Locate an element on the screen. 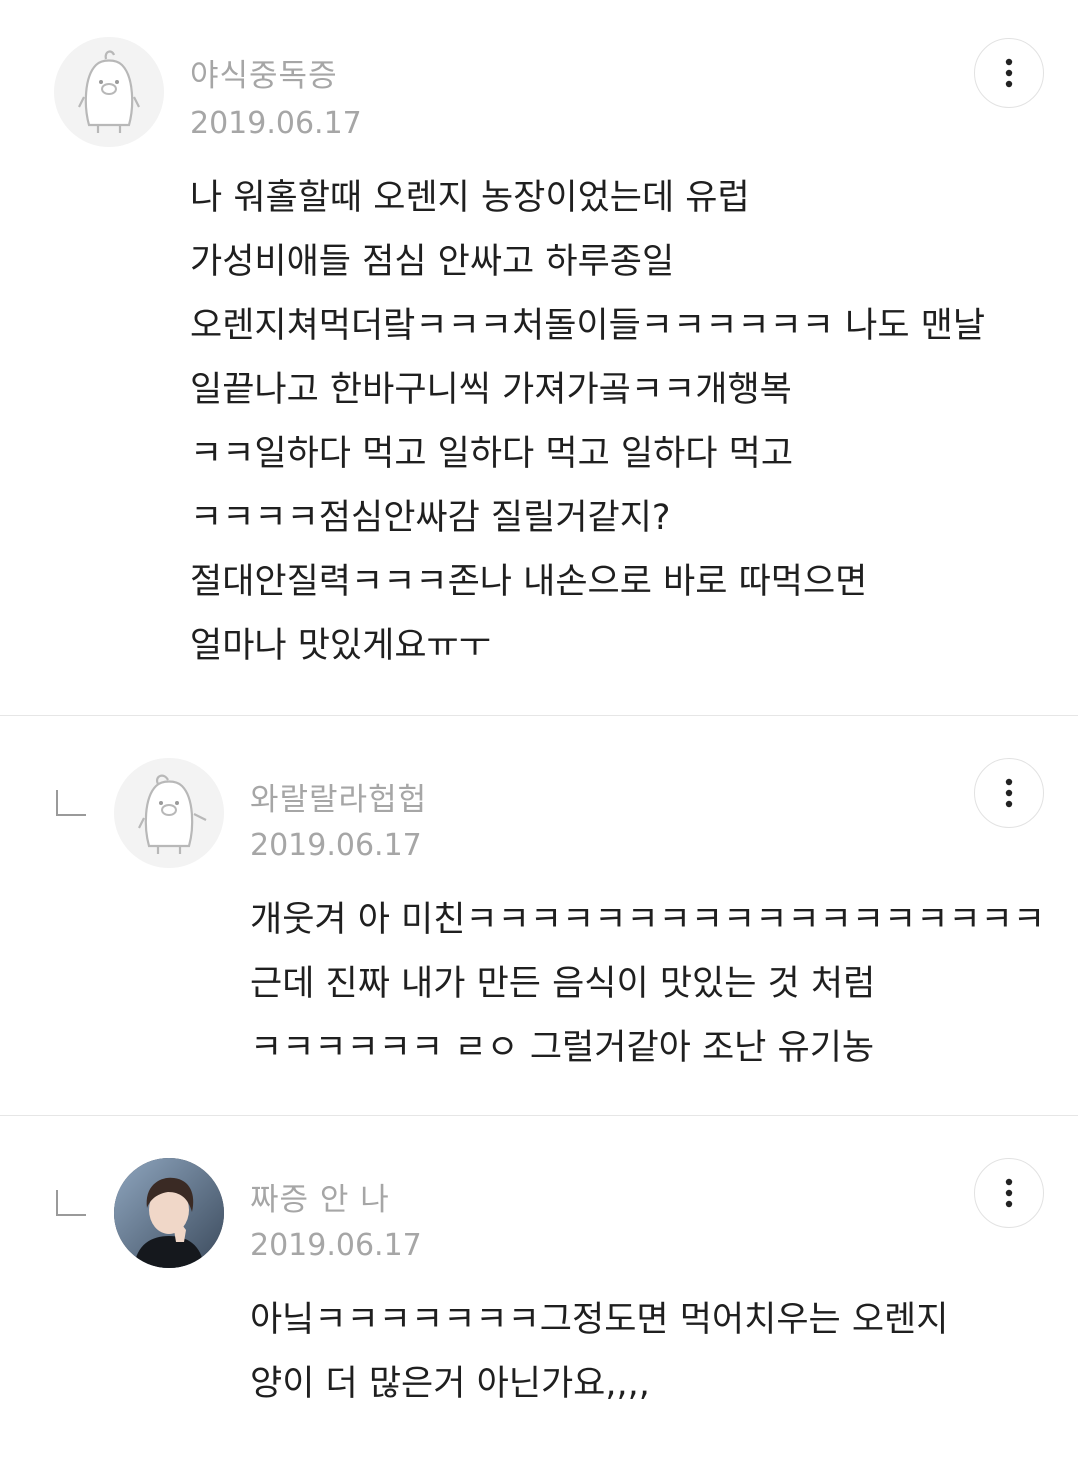  comment-line: 얼마나 맛있게요ㅠㅜ is located at coordinates (340, 646).